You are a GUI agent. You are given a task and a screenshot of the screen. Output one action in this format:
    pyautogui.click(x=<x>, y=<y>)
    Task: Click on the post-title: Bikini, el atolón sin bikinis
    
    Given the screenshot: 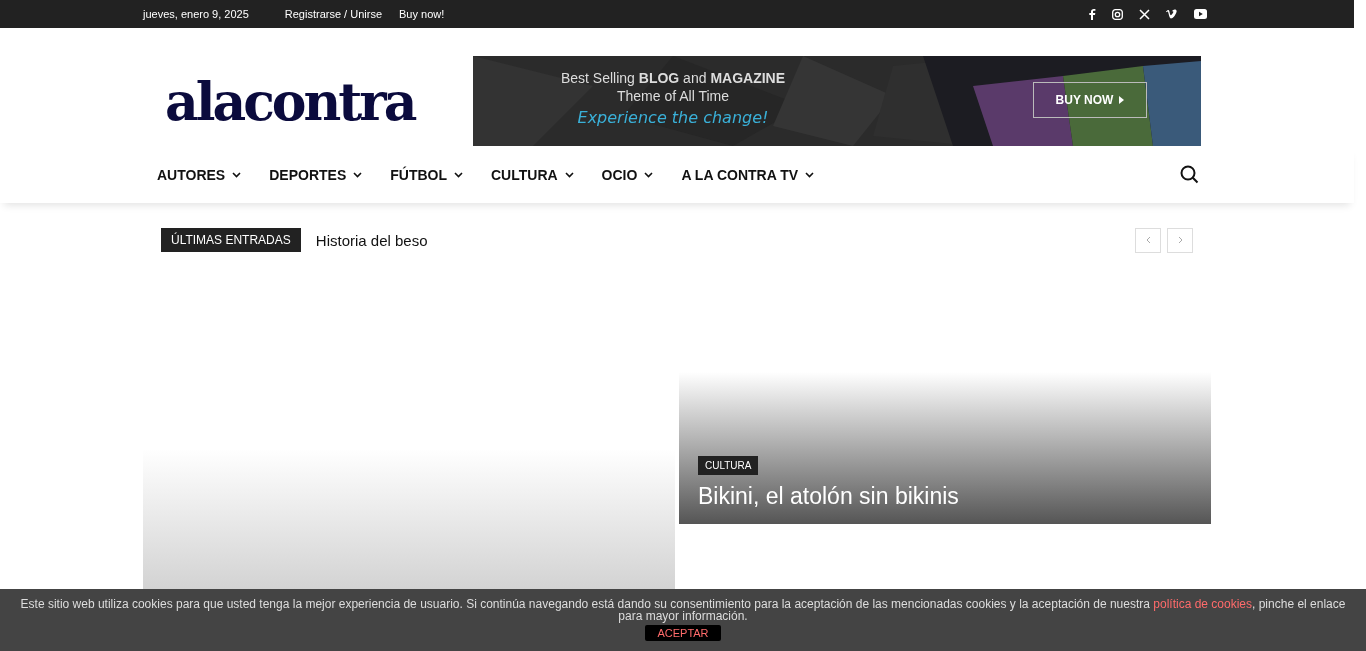 What is the action you would take?
    pyautogui.click(x=828, y=496)
    